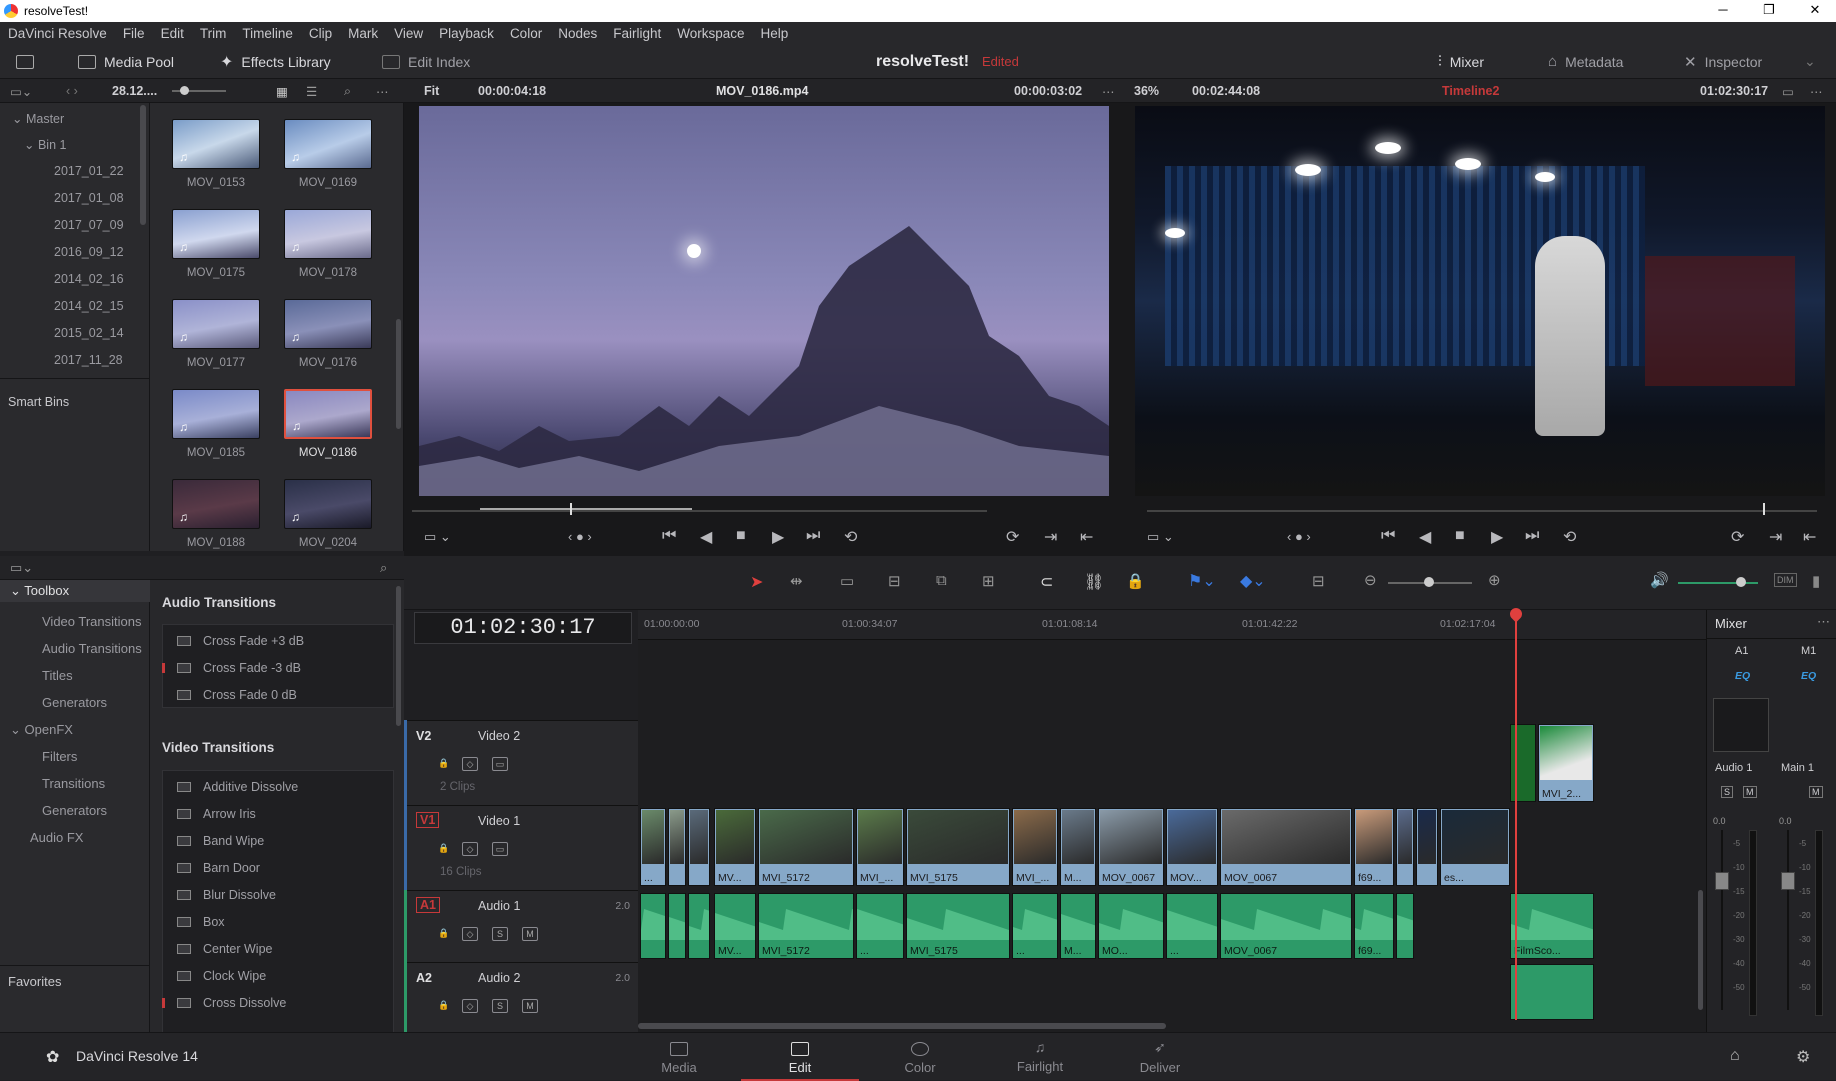  What do you see at coordinates (21, 568) in the screenshot?
I see `panel-layout-icon: ▭⌄` at bounding box center [21, 568].